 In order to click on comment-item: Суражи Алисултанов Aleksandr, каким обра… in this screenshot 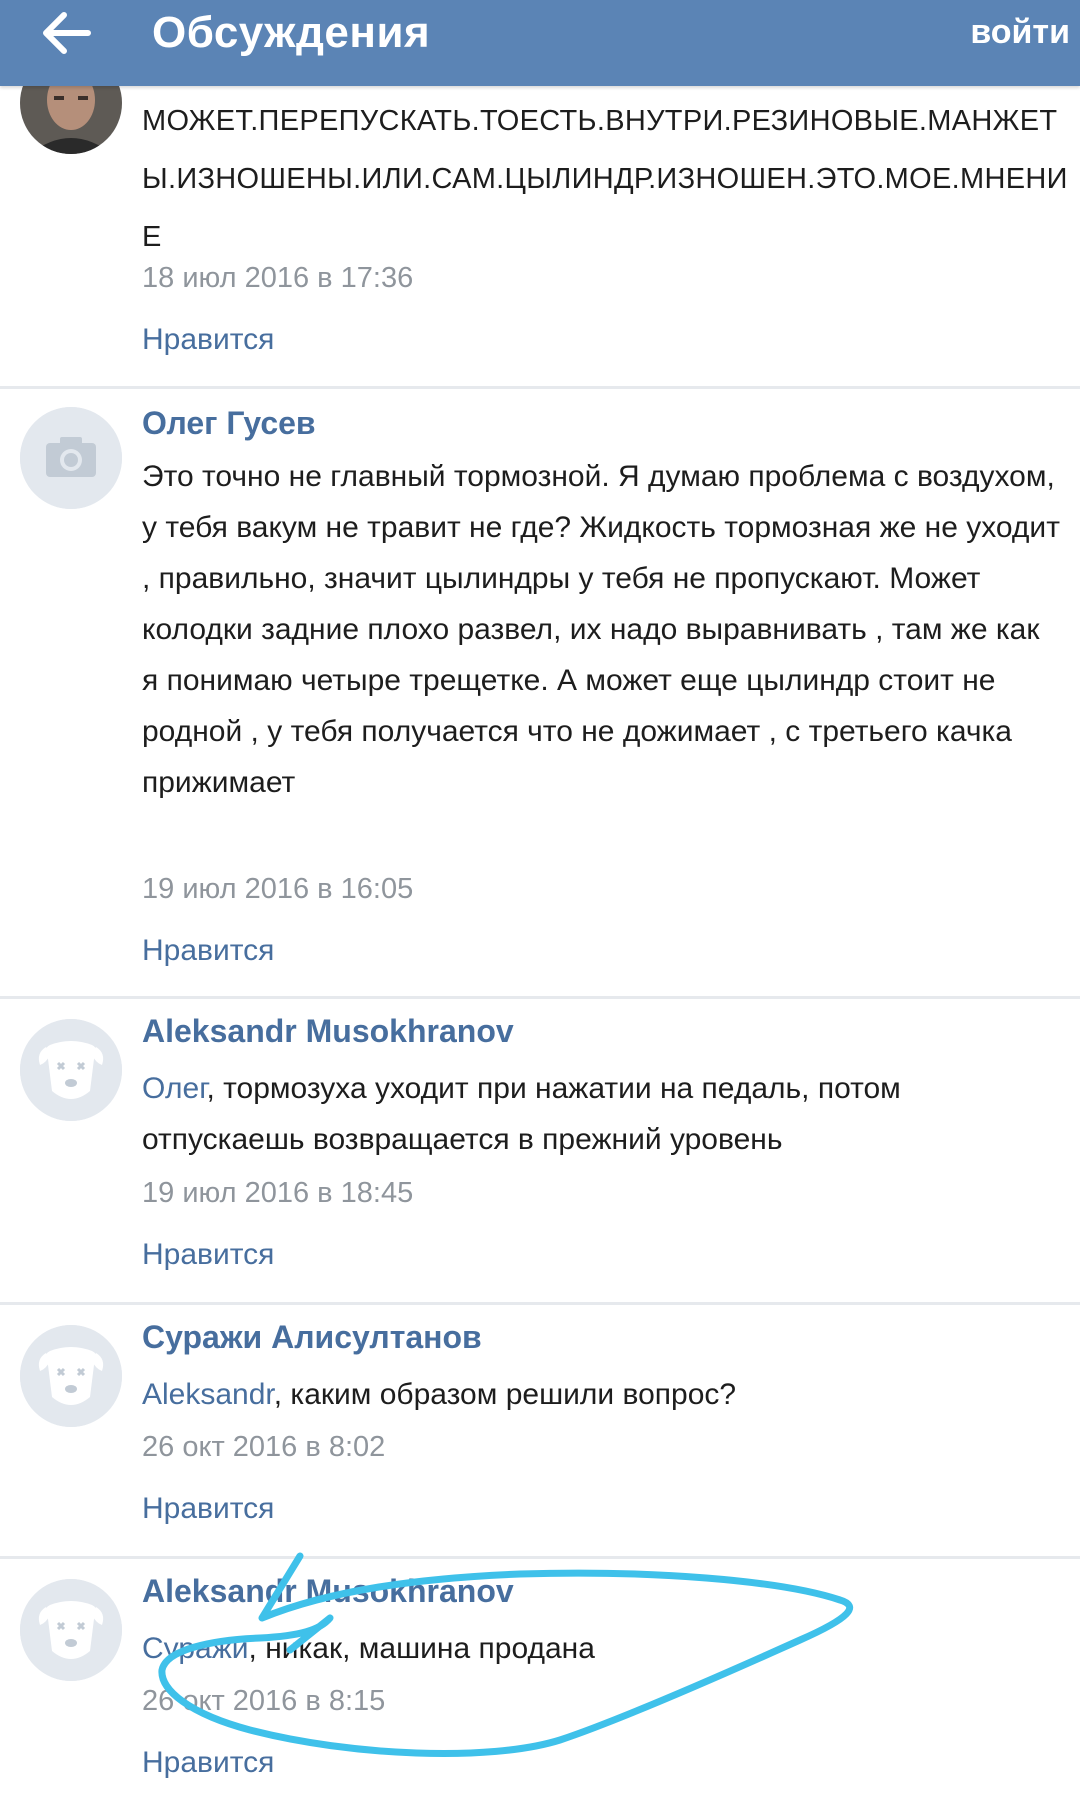, I will do `click(540, 1431)`.